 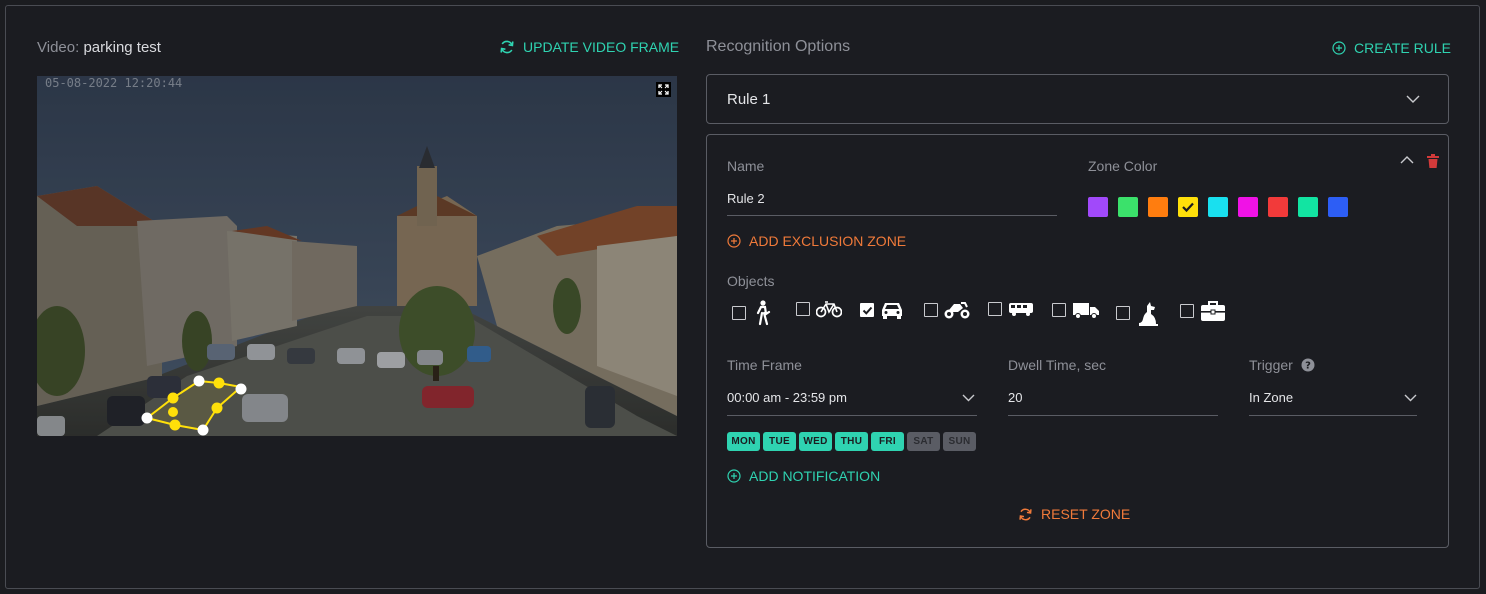 I want to click on object-truck, so click(x=1076, y=310).